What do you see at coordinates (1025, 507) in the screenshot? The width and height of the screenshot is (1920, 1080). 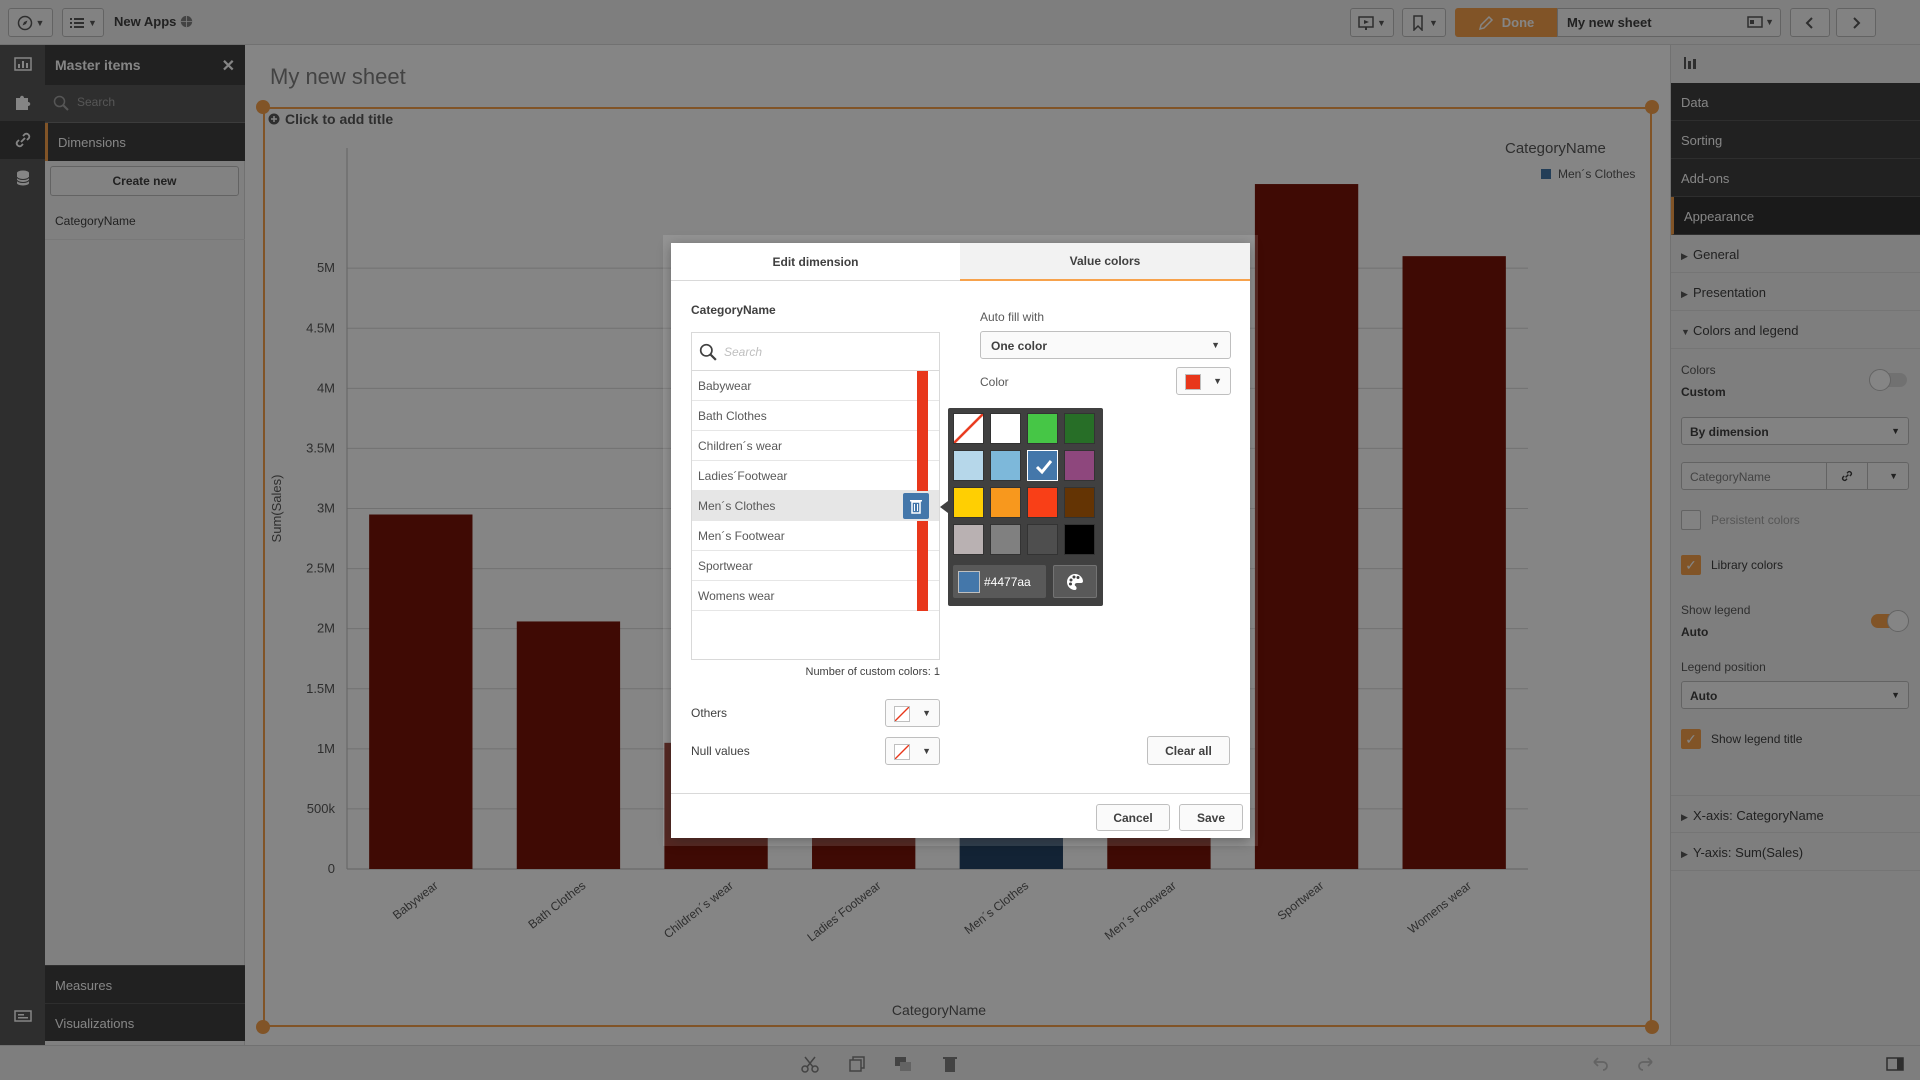 I see `color-palette-popover: #4477aa` at bounding box center [1025, 507].